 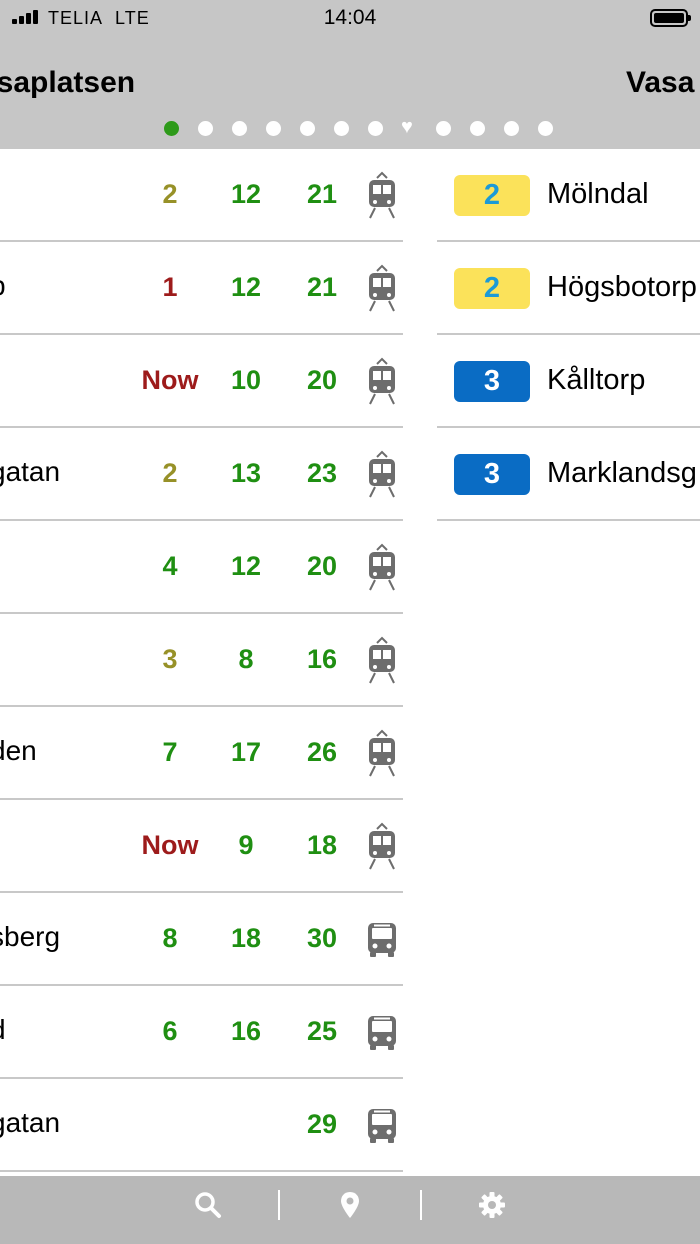 What do you see at coordinates (322, 938) in the screenshot?
I see `departure-time-3: 30` at bounding box center [322, 938].